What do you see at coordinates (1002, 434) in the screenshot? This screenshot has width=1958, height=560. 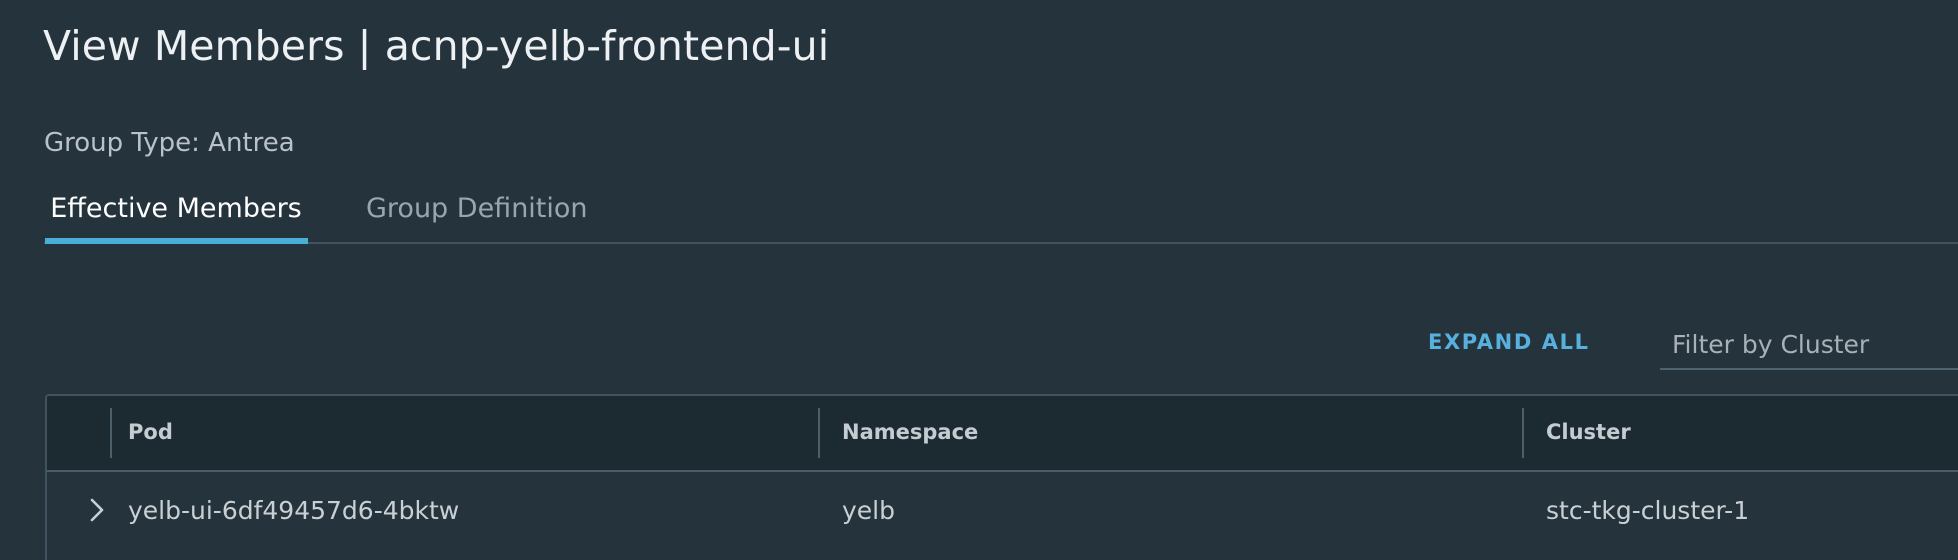 I see `datagrid-header: Pod Namespace Cluster` at bounding box center [1002, 434].